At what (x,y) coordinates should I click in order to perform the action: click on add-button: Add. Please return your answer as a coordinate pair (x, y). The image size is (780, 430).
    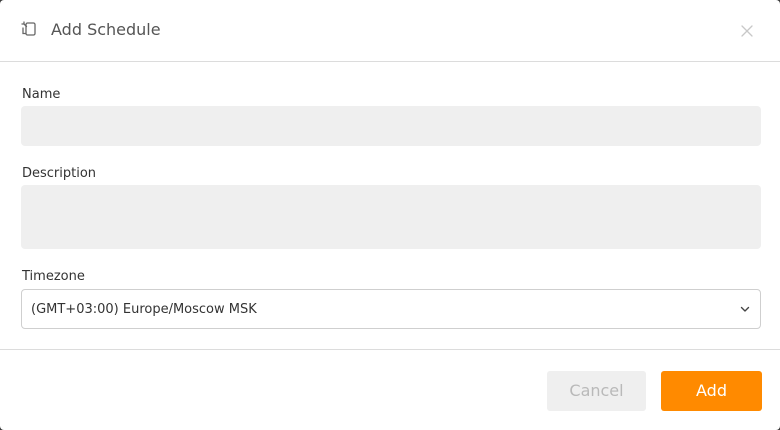
    Looking at the image, I should click on (711, 391).